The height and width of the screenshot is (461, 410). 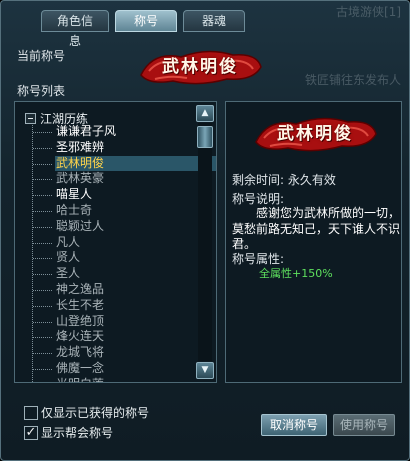 I want to click on scrollbar-thumb, so click(x=205, y=137).